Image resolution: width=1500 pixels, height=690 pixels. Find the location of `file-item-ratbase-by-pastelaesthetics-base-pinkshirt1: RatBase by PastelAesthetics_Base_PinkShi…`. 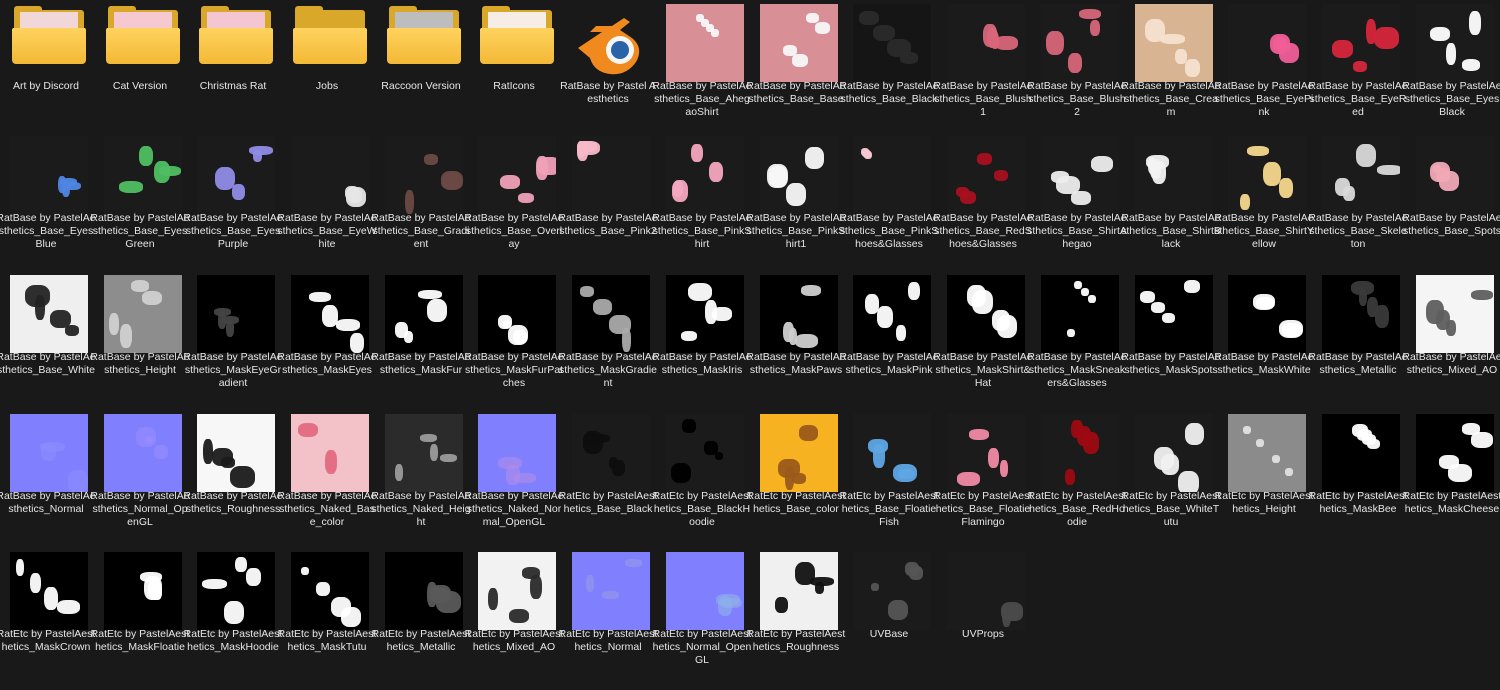

file-item-ratbase-by-pastelaesthetics-base-pinkshirt1: RatBase by PastelAesthetics_Base_PinkShi… is located at coordinates (796, 205).